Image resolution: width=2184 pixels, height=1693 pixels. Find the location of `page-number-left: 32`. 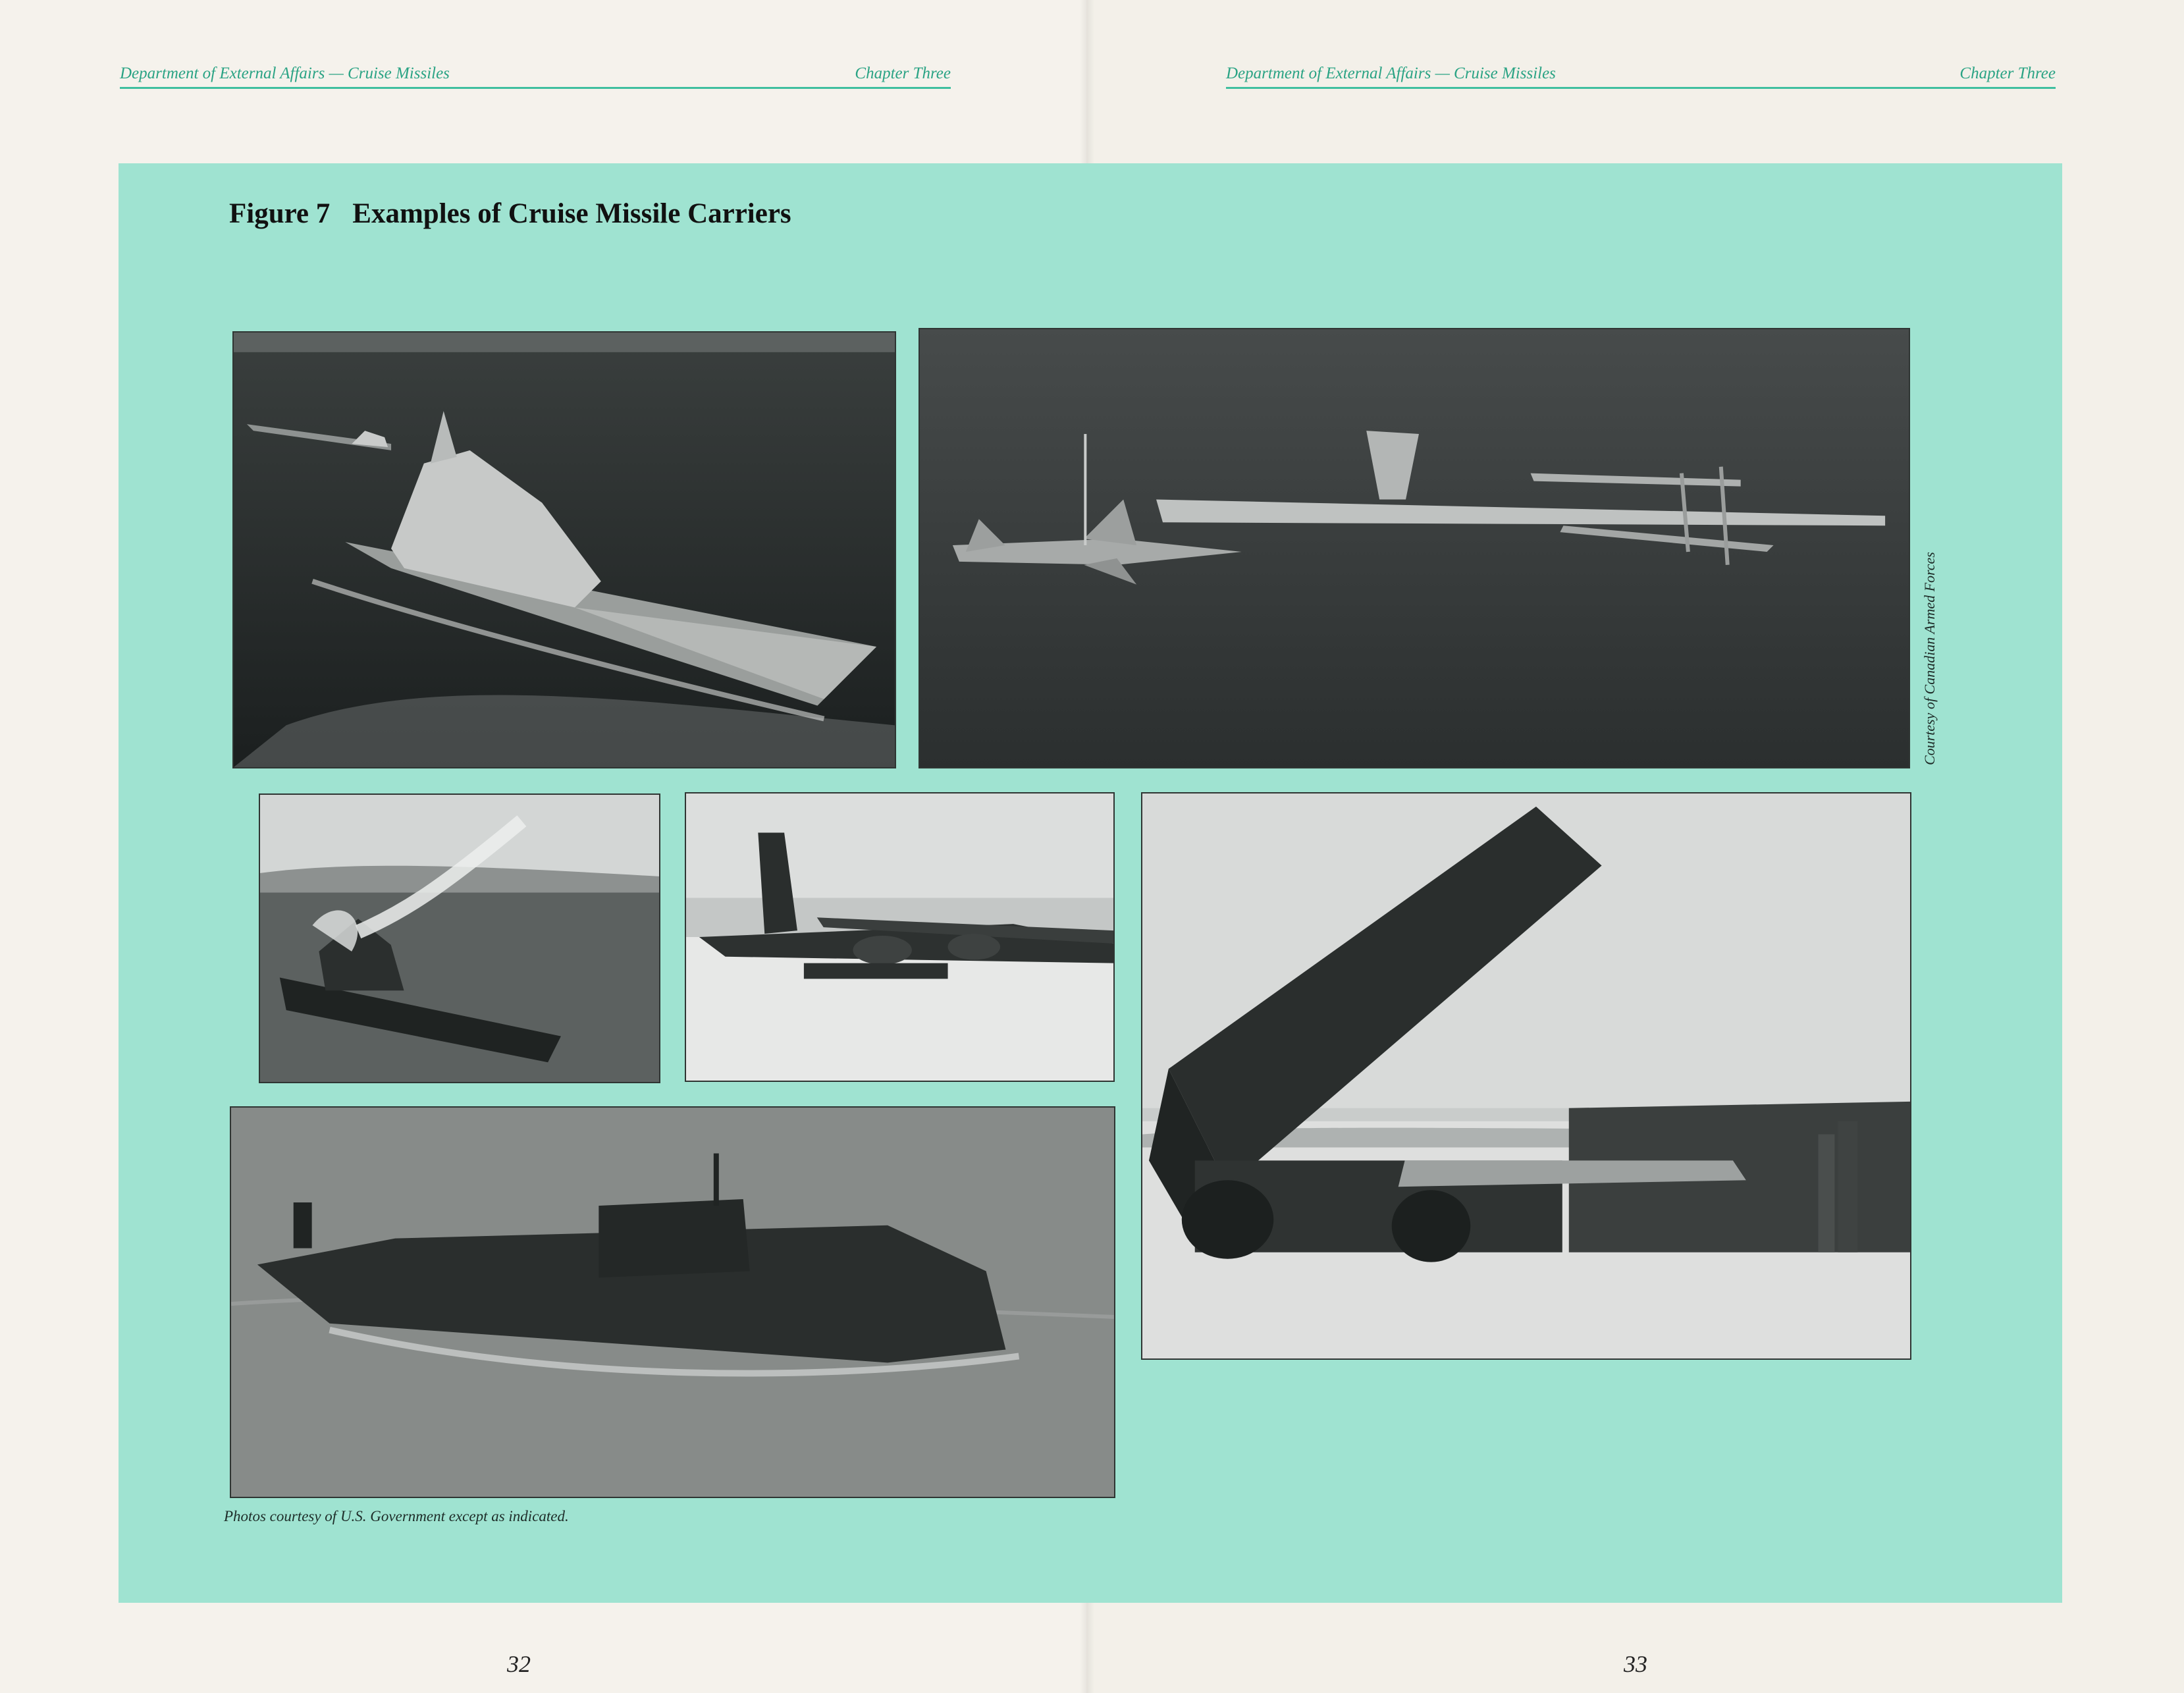

page-number-left: 32 is located at coordinates (519, 1664).